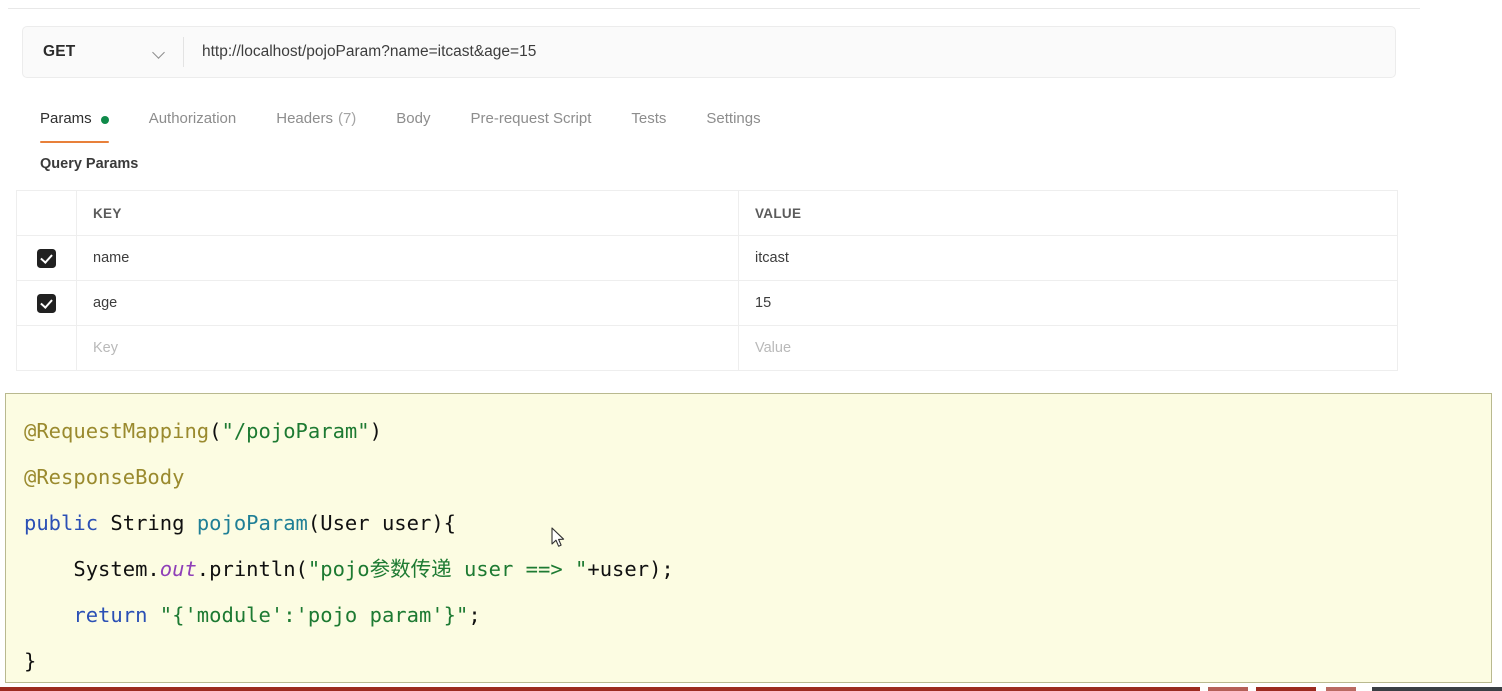  Describe the element at coordinates (1068, 258) in the screenshot. I see `param-value-input: itcast` at that location.